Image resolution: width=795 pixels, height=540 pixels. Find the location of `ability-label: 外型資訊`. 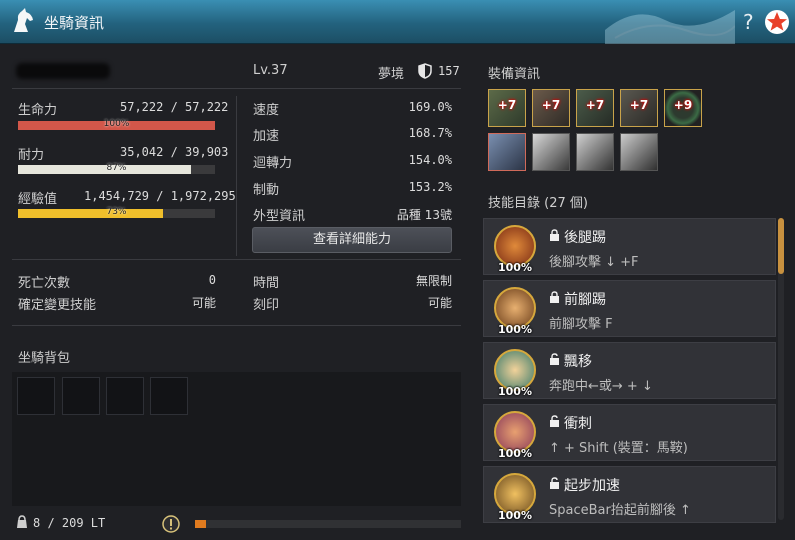

ability-label: 外型資訊 is located at coordinates (279, 216).